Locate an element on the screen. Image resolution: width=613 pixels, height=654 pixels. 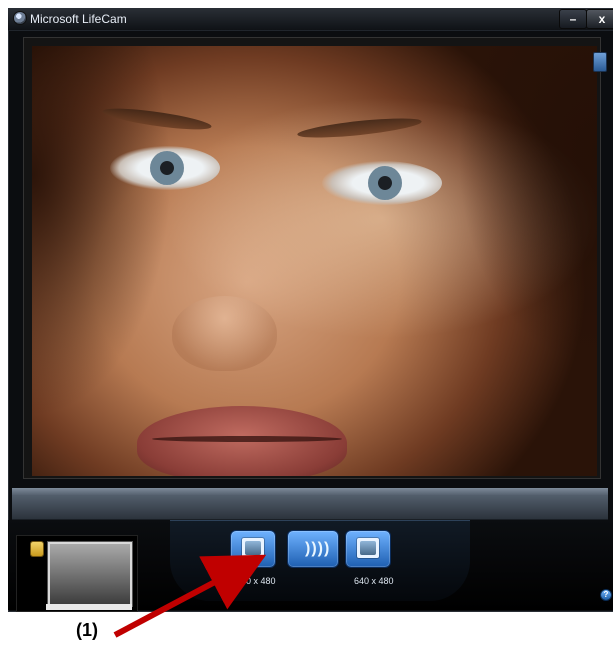
callout-arrow is located at coordinates (190, 596).